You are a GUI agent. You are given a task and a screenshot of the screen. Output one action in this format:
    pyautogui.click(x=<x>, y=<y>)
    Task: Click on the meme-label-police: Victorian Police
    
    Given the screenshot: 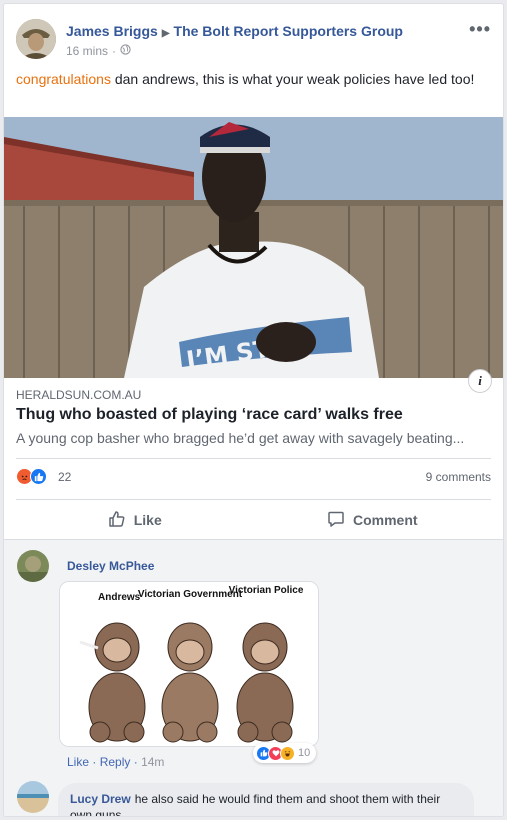 What is the action you would take?
    pyautogui.click(x=266, y=590)
    